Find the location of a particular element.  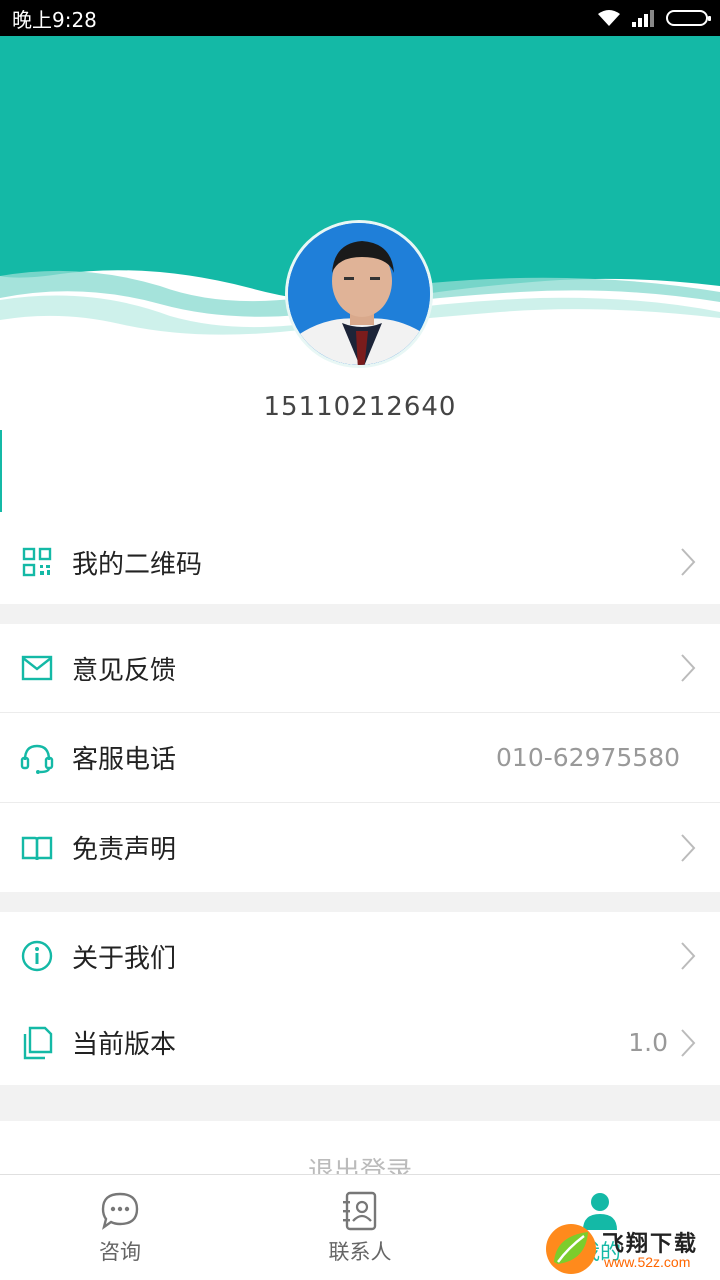

service-phone-number: 010-62975580 is located at coordinates (588, 757).